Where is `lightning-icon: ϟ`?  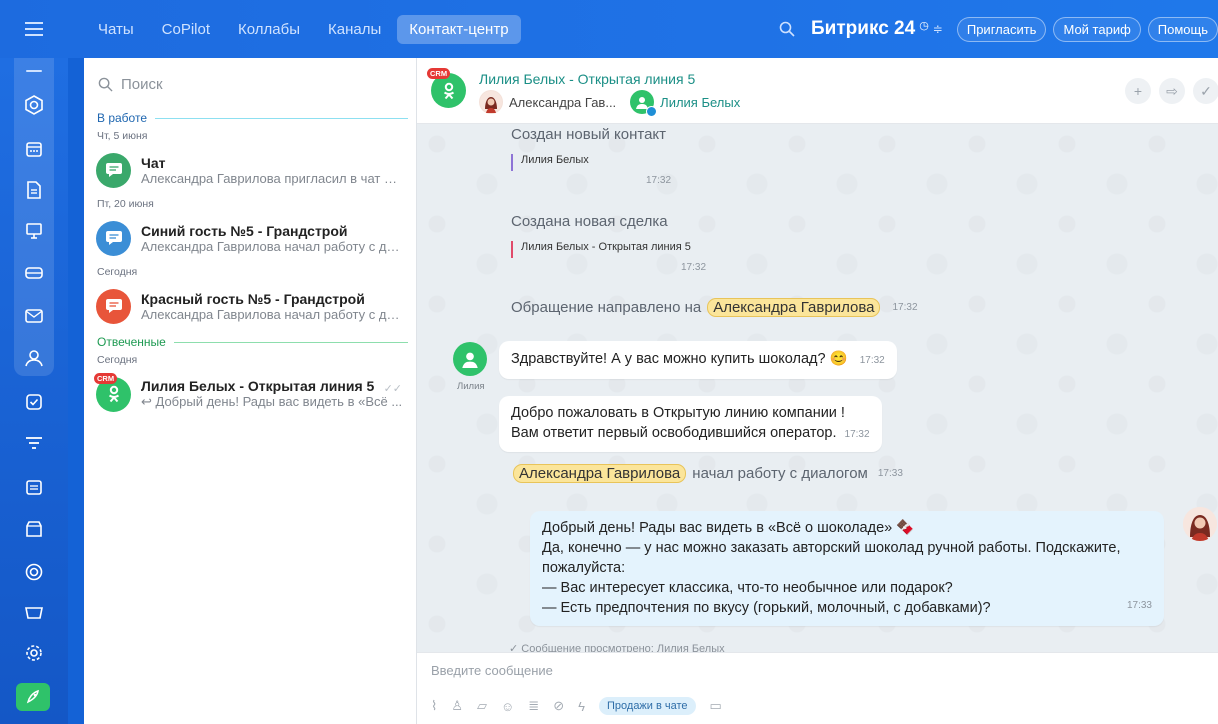 lightning-icon: ϟ is located at coordinates (581, 706).